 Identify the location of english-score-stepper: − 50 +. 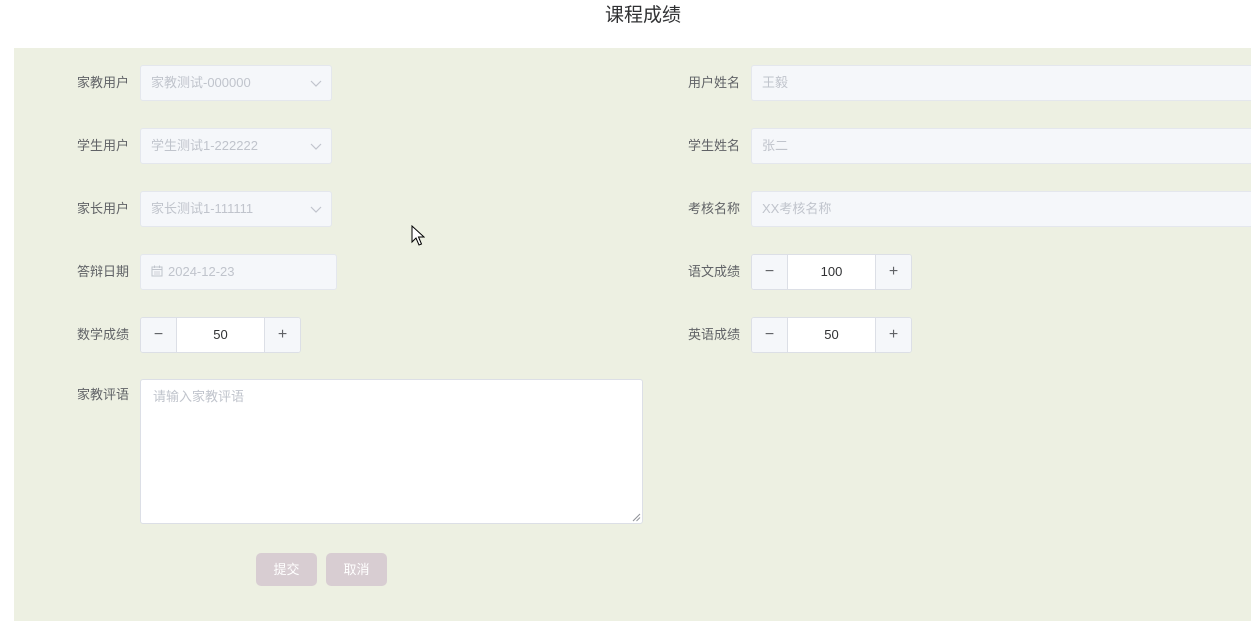
(831, 335).